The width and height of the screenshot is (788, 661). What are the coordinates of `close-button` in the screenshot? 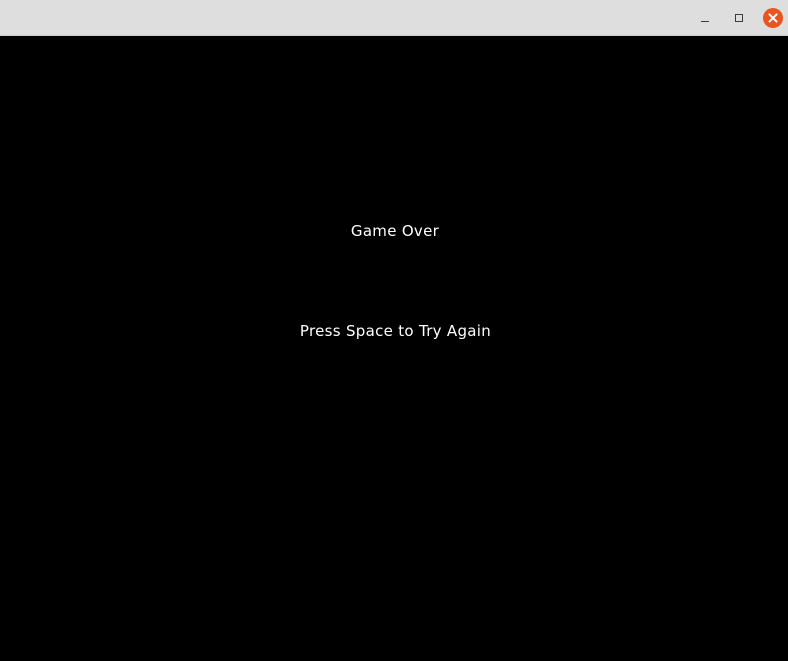 It's located at (773, 18).